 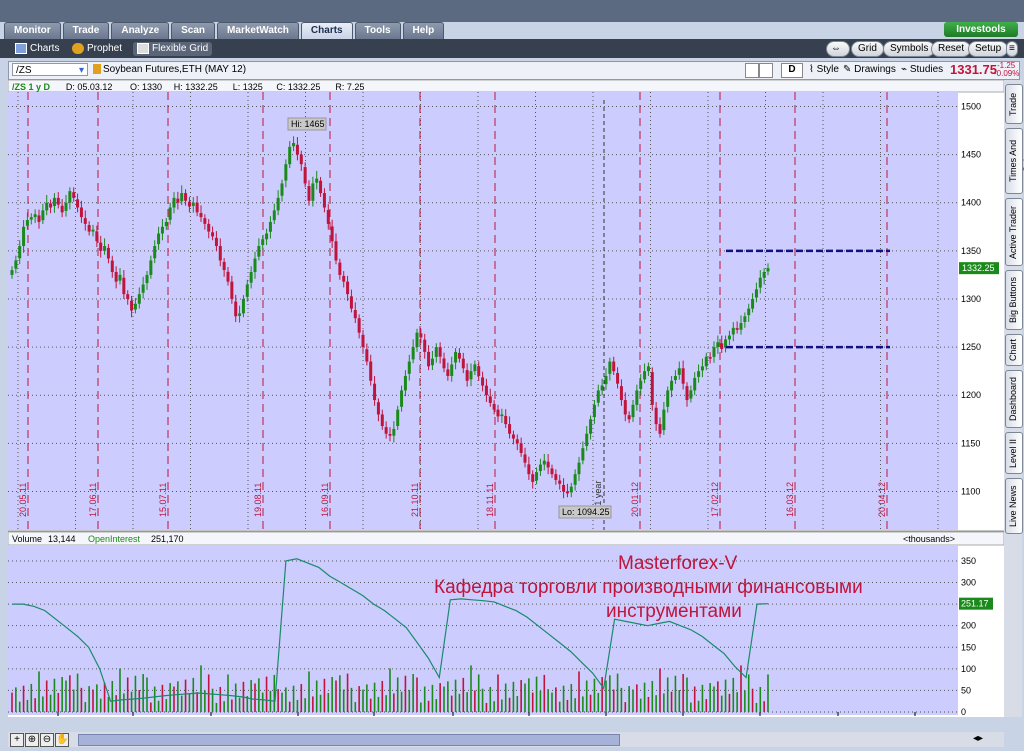 I want to click on side-tab-times-and-sales: Times And Sales, so click(x=1014, y=161).